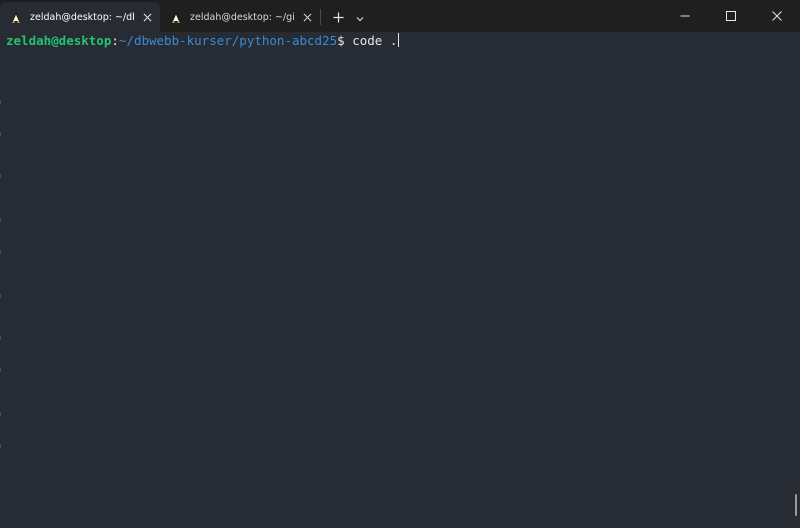 This screenshot has width=800, height=528. I want to click on tab-title: zeldah@desktop: ~/git/dbwebb, so click(242, 17).